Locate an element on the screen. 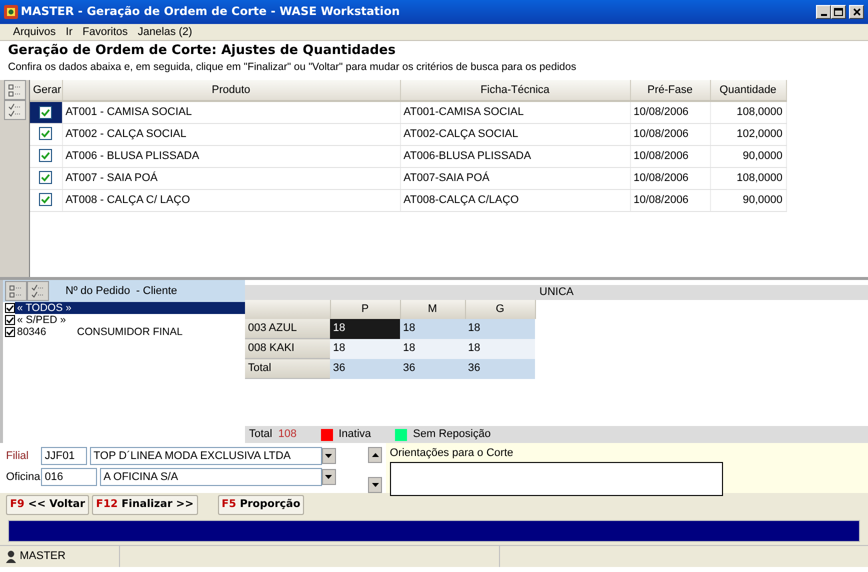  menu-item: Janelas (2) is located at coordinates (165, 32).